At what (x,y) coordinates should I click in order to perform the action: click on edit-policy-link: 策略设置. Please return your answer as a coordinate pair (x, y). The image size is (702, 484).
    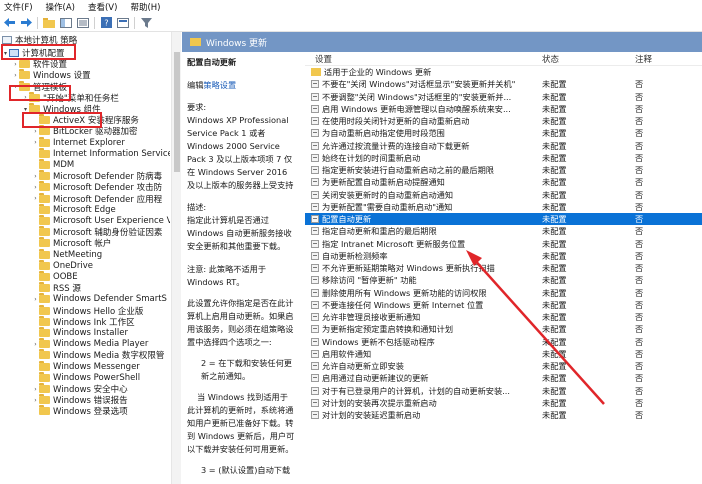
    Looking at the image, I should click on (219, 85).